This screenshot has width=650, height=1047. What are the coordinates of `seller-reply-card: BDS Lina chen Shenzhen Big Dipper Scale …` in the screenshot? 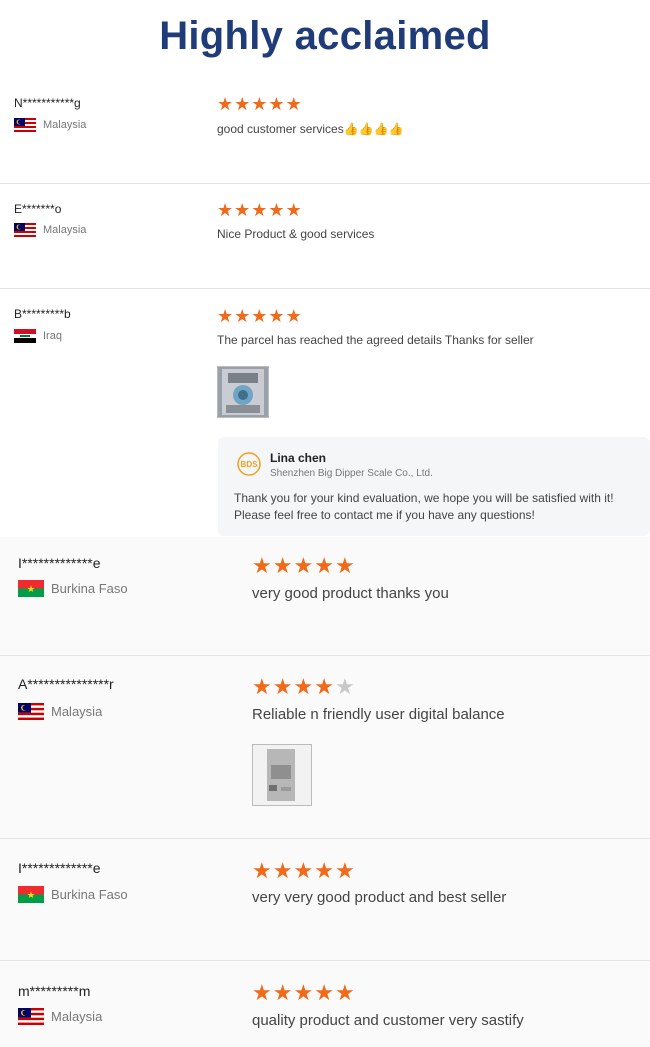 It's located at (434, 486).